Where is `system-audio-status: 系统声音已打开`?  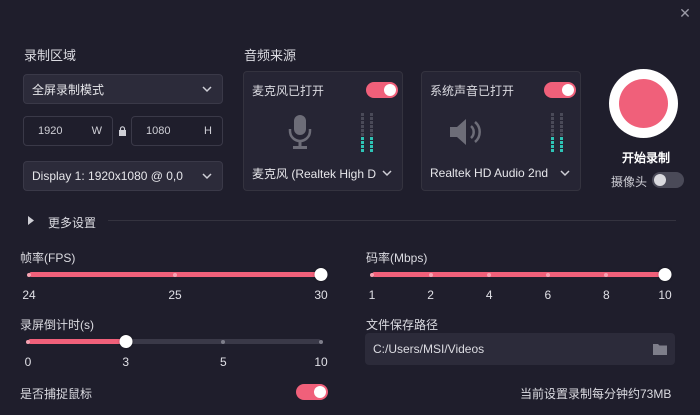
system-audio-status: 系统声音已打开 is located at coordinates (472, 91).